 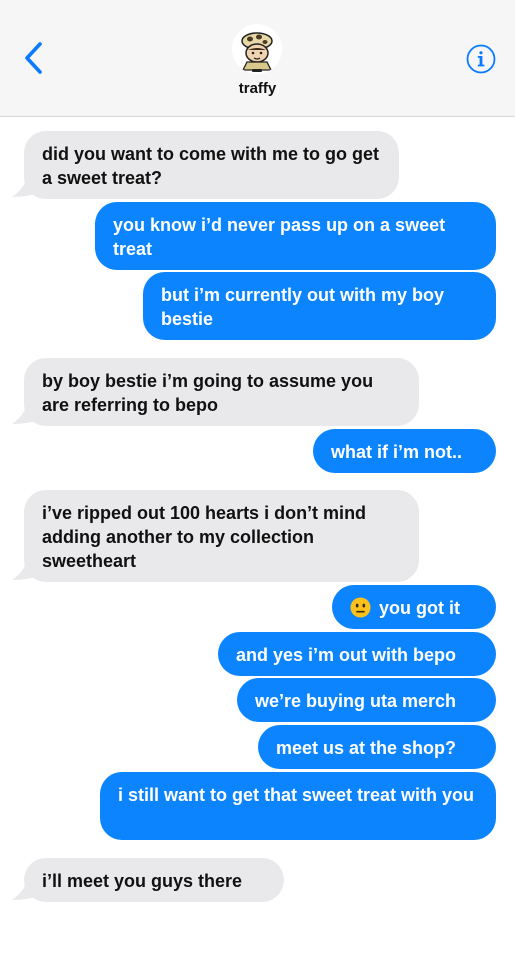 I want to click on contact-name: traffy, so click(x=257, y=88).